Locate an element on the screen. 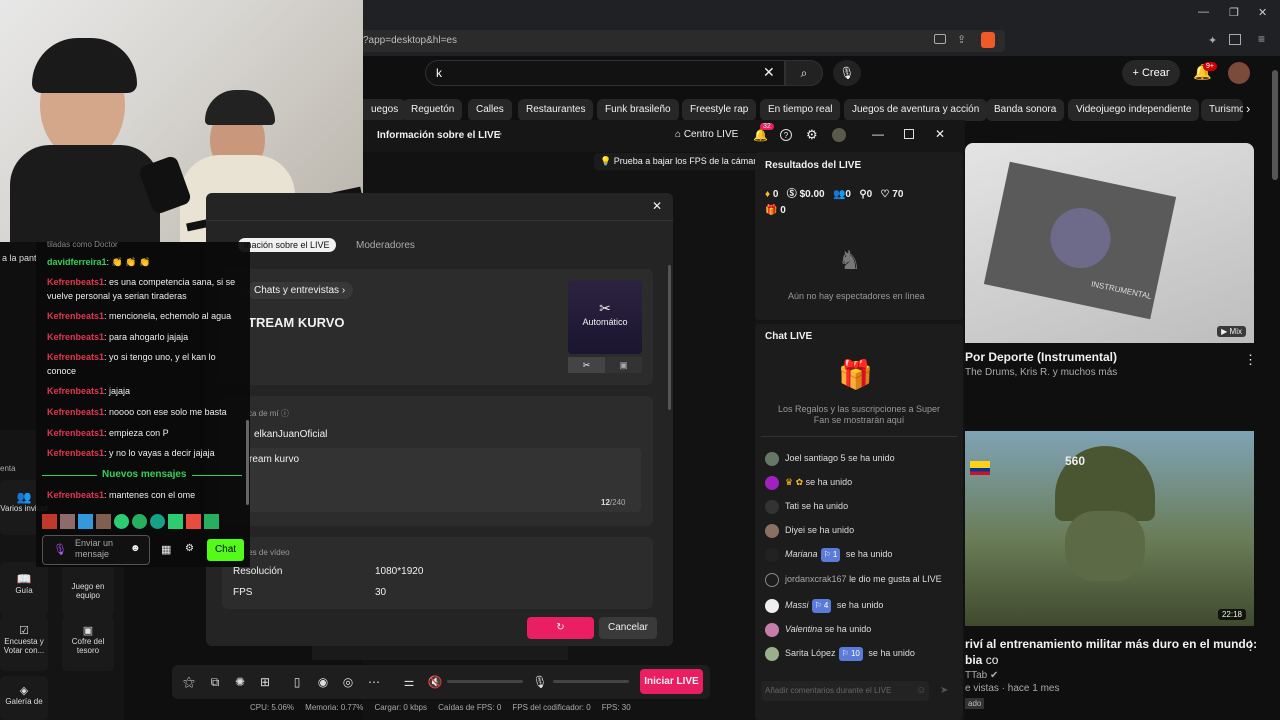 This screenshot has height=720, width=1280. speaker-muted-icon: 🔇 is located at coordinates (435, 682).